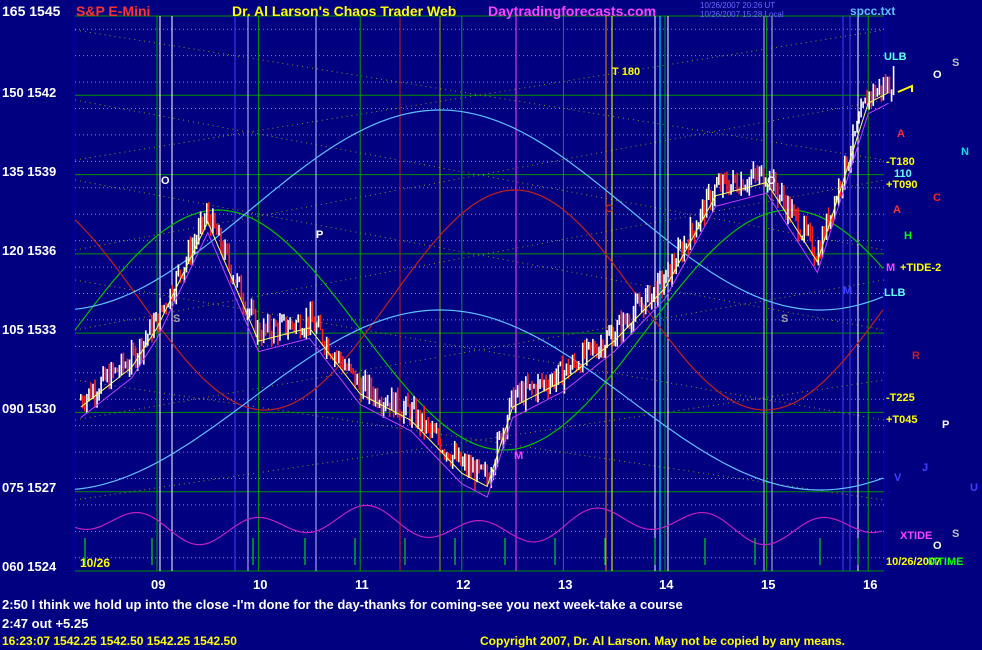 The width and height of the screenshot is (982, 650). I want to click on y-tick-label: 135 1539, so click(29, 171).